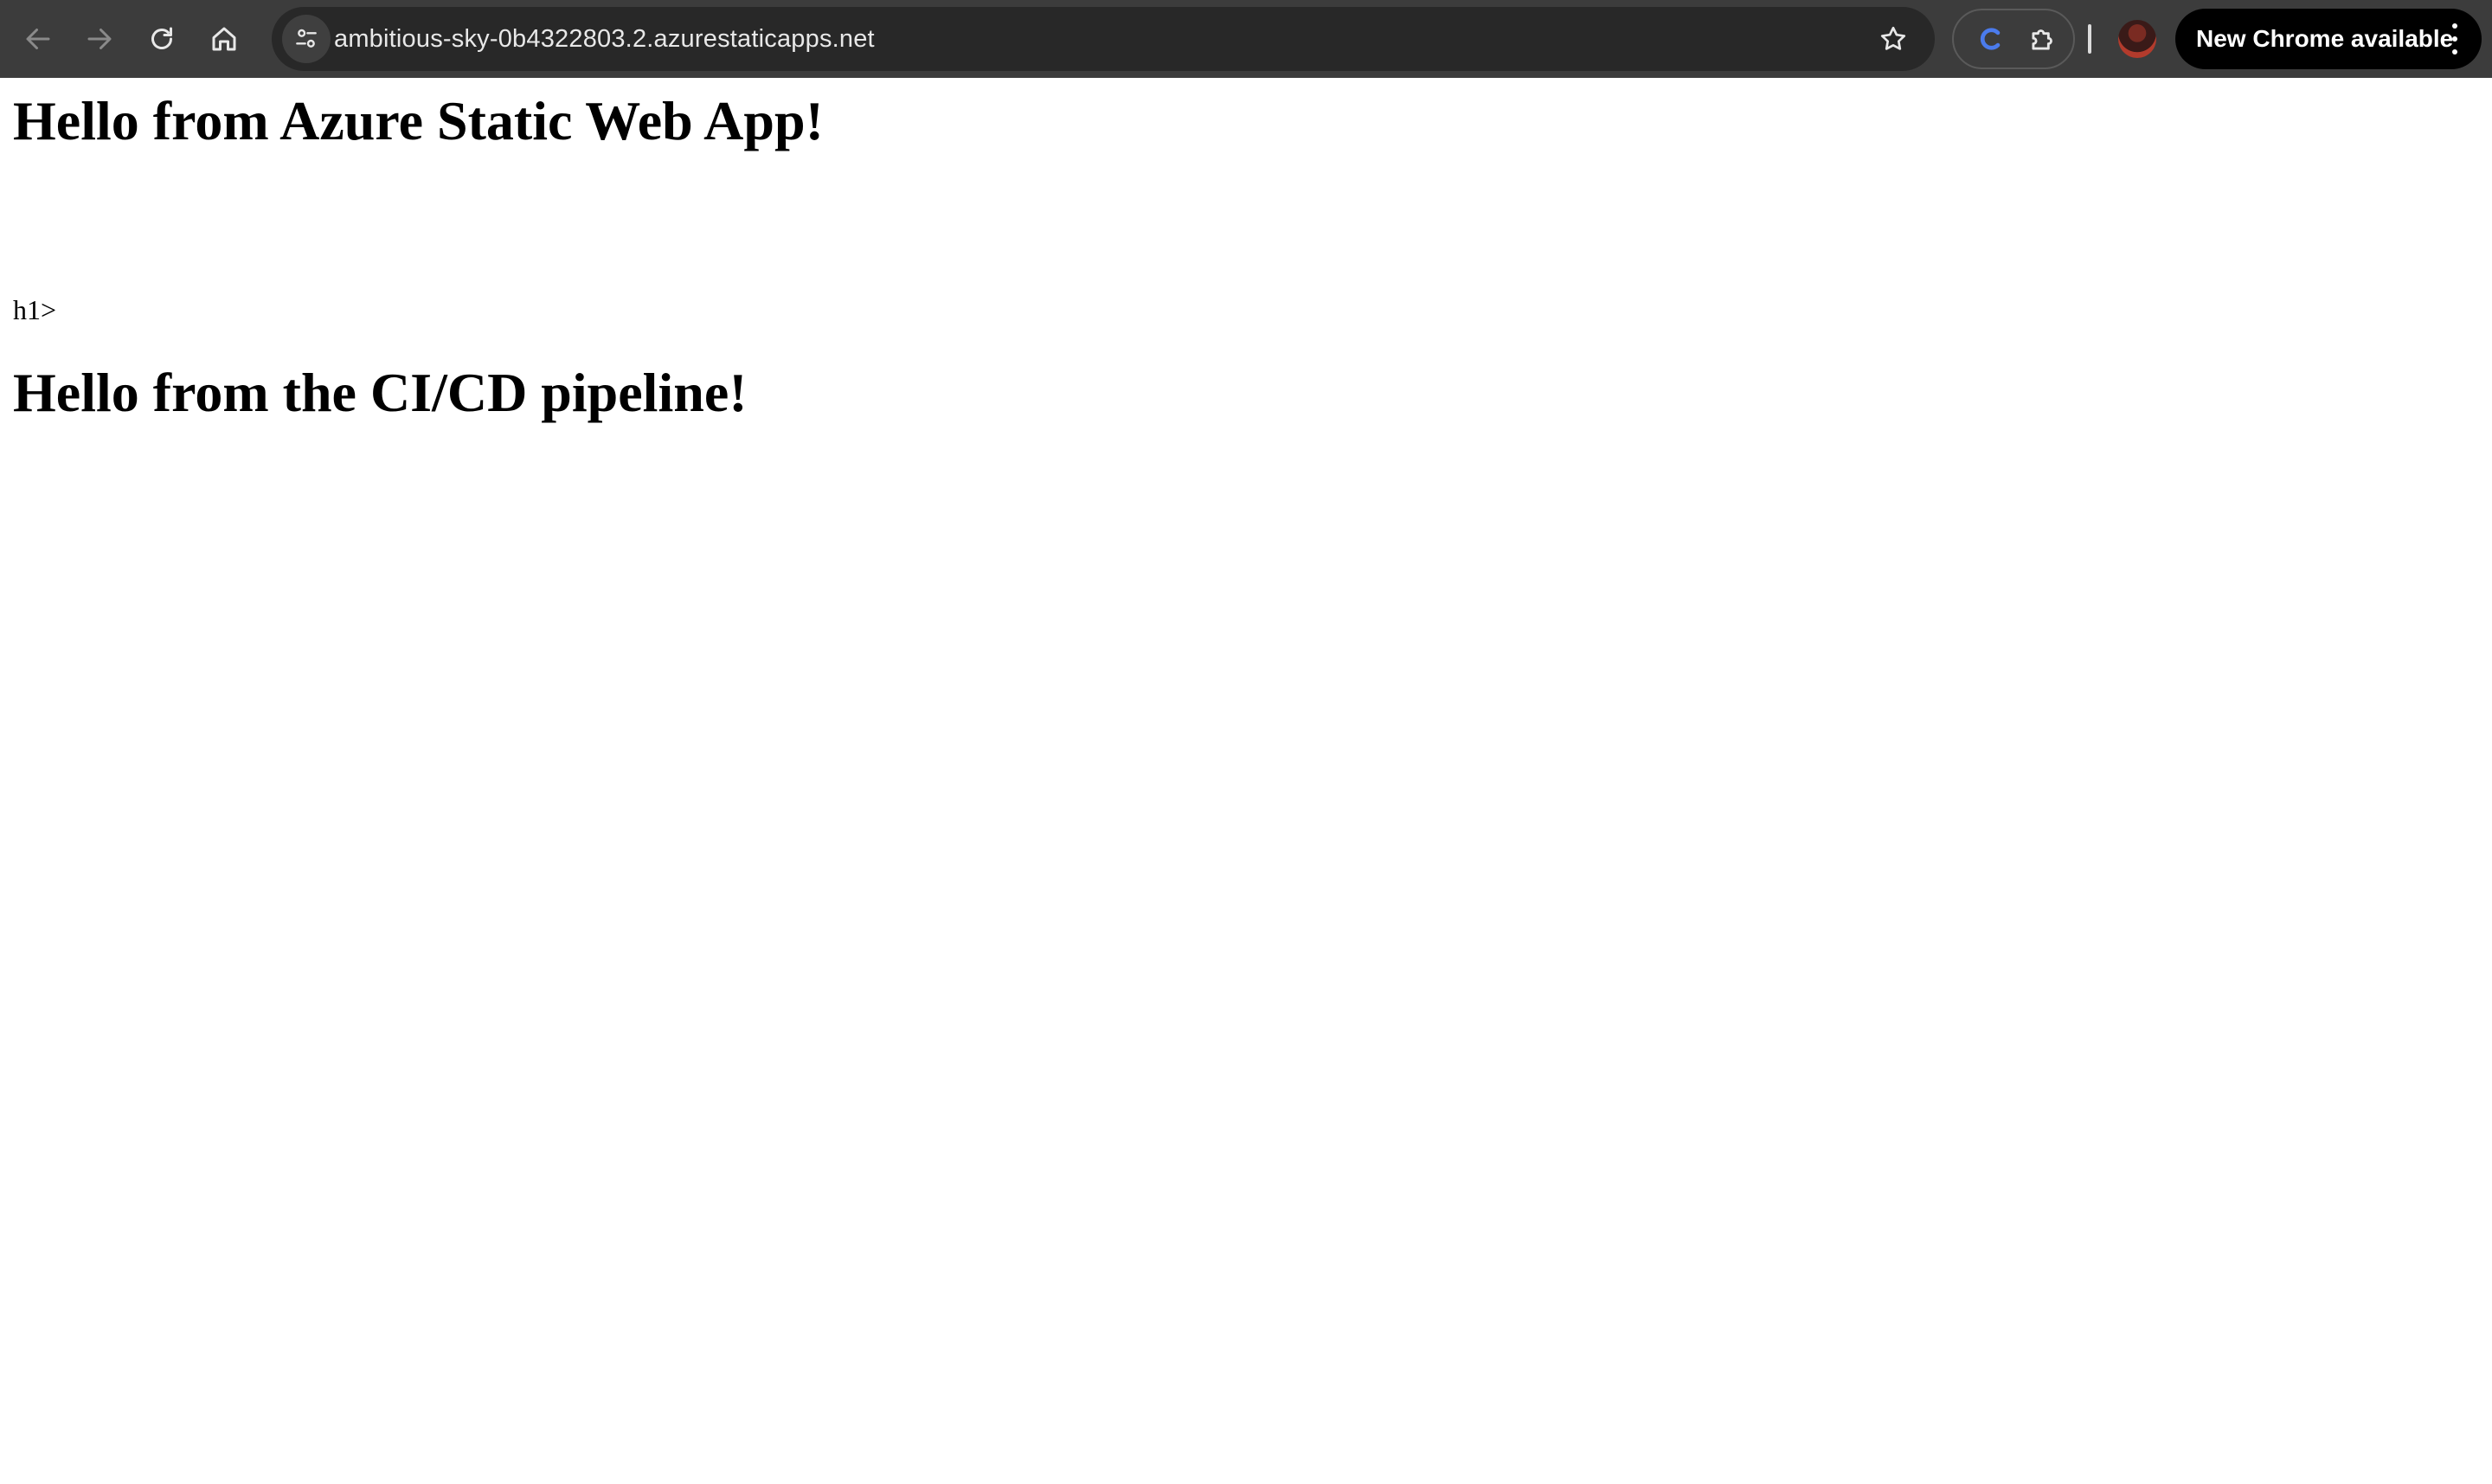 The image size is (2492, 1484). I want to click on kebab-menu-icon, so click(2455, 39).